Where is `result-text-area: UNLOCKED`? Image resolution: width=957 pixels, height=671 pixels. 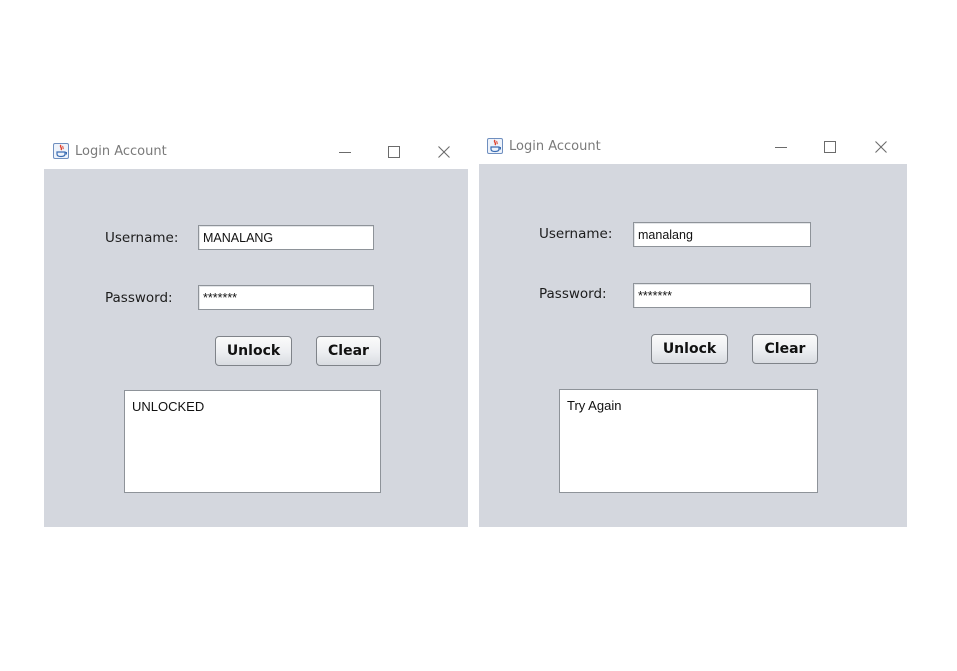
result-text-area: UNLOCKED is located at coordinates (252, 441).